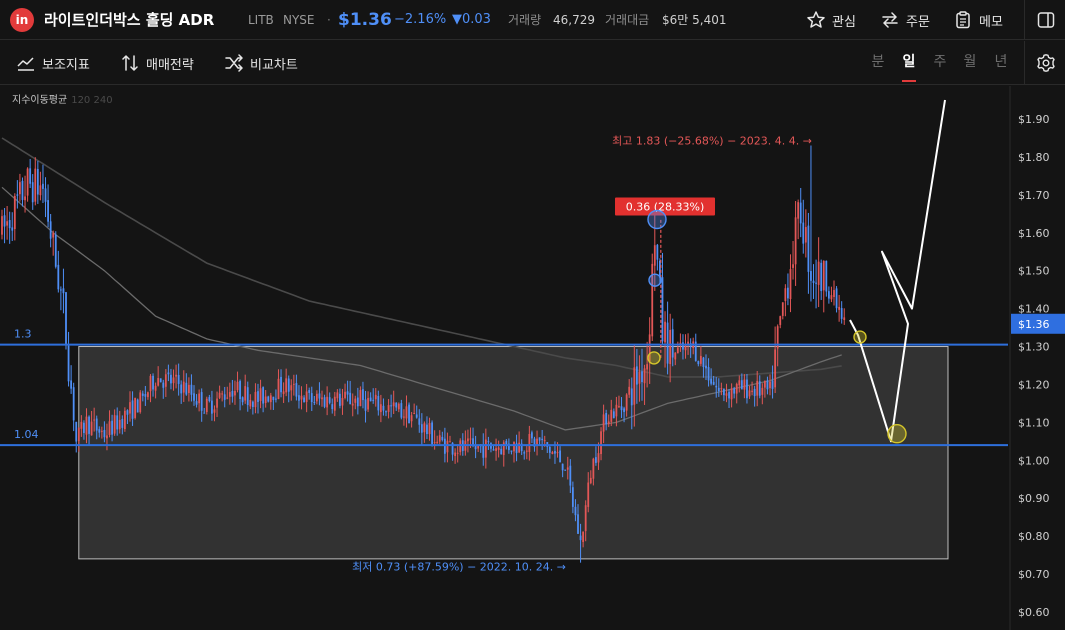 The width and height of the screenshot is (1065, 630). What do you see at coordinates (978, 20) in the screenshot?
I see `memo-button: 메모` at bounding box center [978, 20].